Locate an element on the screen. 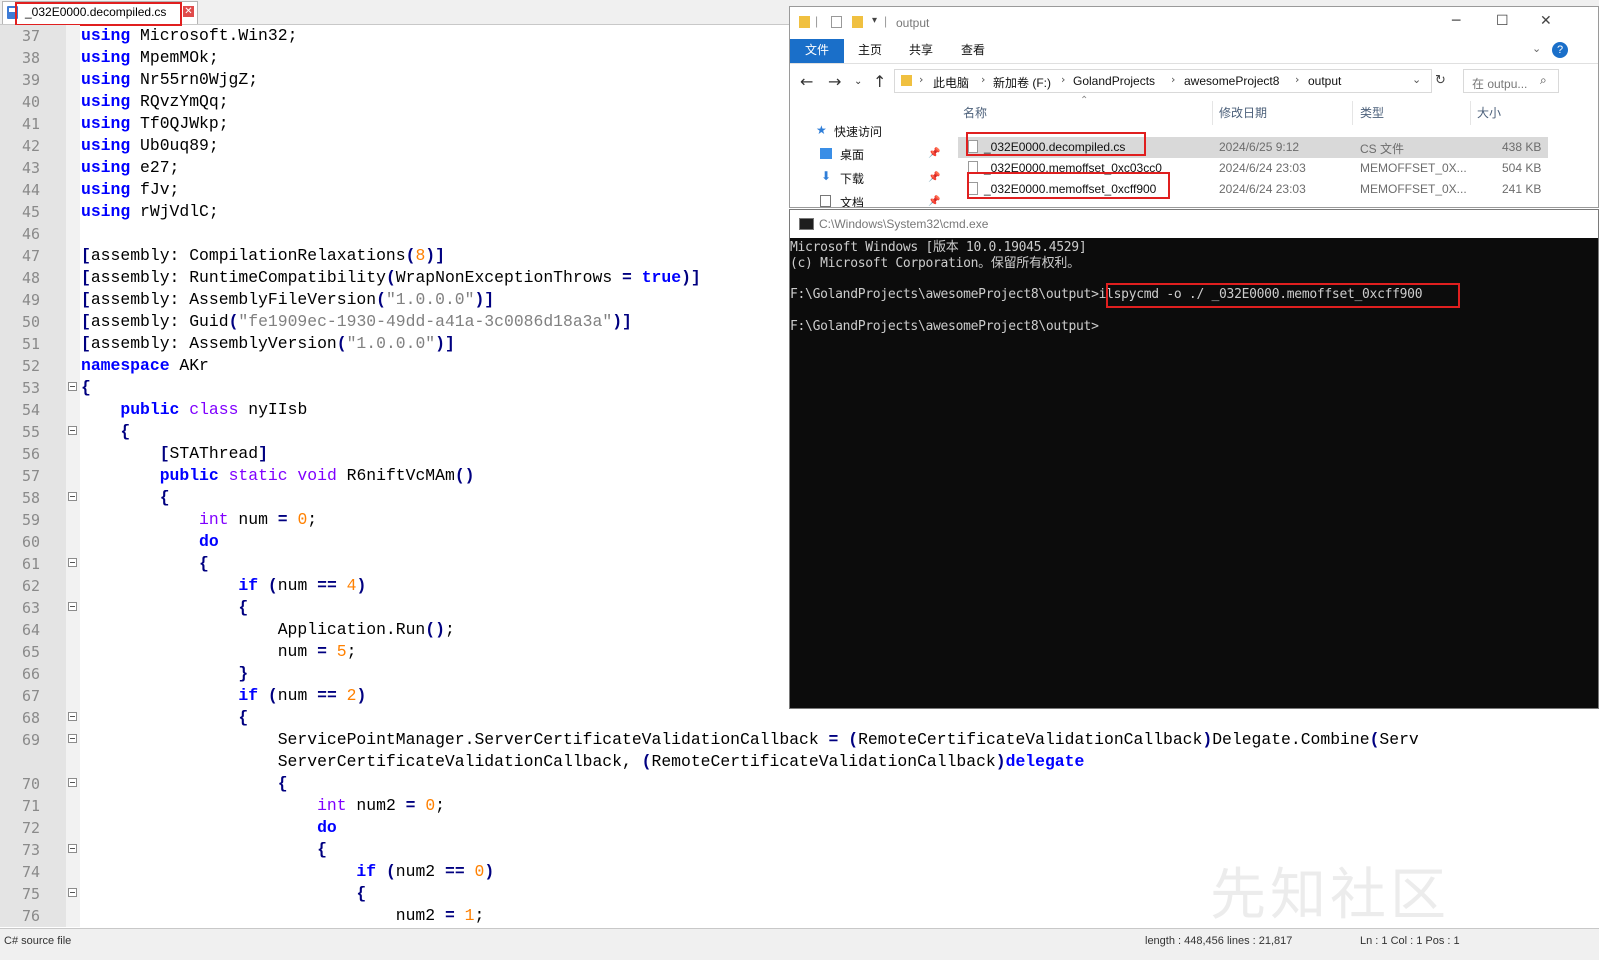  line-number: 45 is located at coordinates (30, 212).